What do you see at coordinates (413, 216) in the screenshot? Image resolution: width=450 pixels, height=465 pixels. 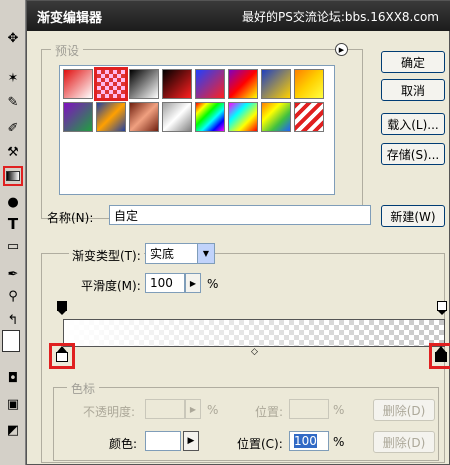 I see `new-button: 新建(W)` at bounding box center [413, 216].